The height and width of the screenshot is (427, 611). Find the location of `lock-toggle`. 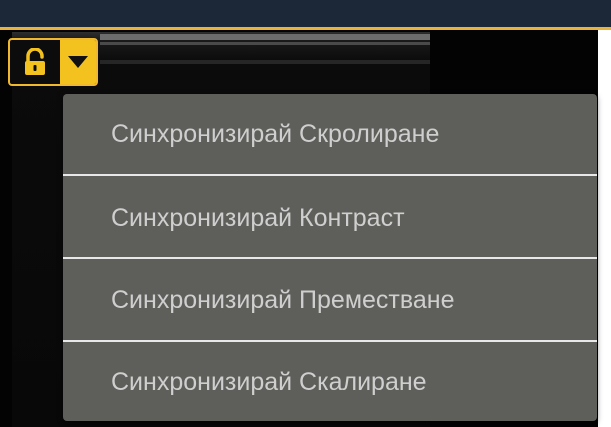

lock-toggle is located at coordinates (35, 62).